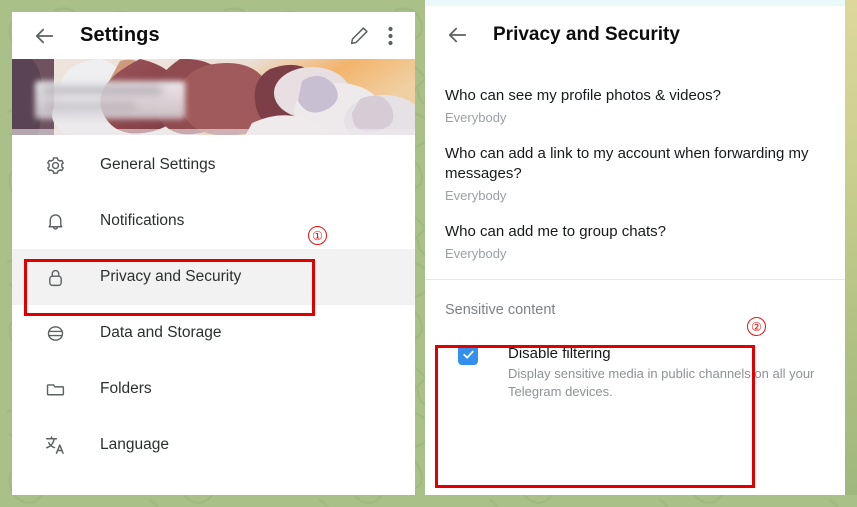 Image resolution: width=857 pixels, height=507 pixels. I want to click on sidebar-item-data-and-storage: Data and Storage, so click(213, 333).